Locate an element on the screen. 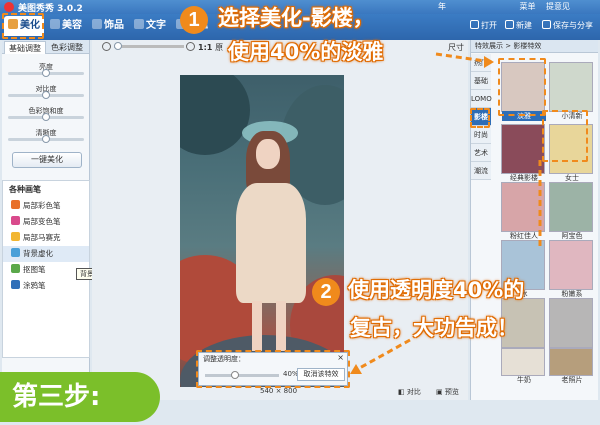 This screenshot has width=600, height=425. beautify-tab-highlight is located at coordinates (23, 26).